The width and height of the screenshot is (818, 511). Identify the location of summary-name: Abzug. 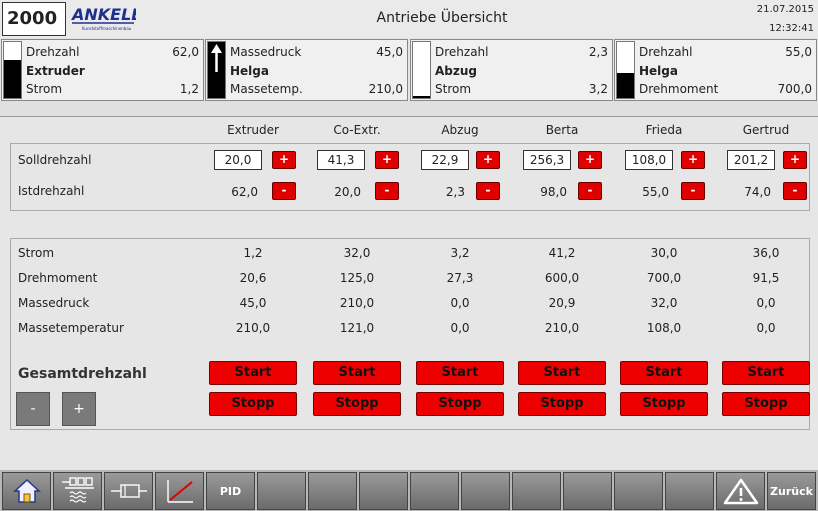
(456, 71).